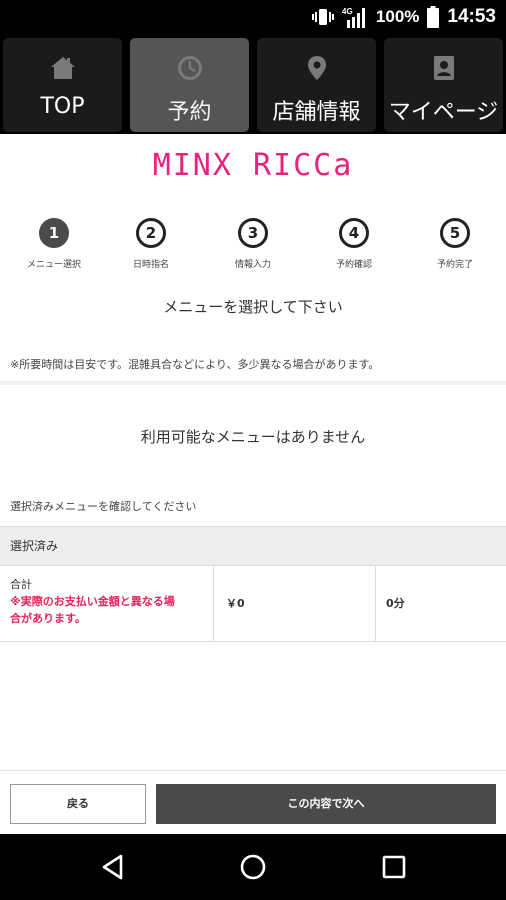 This screenshot has height=900, width=506. I want to click on tab-reservation-label: 予約, so click(189, 112).